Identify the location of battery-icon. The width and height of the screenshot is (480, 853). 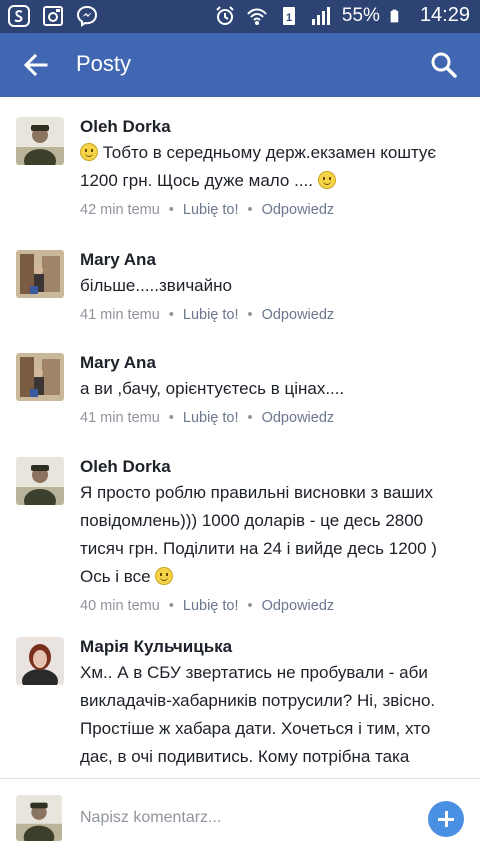
(394, 15).